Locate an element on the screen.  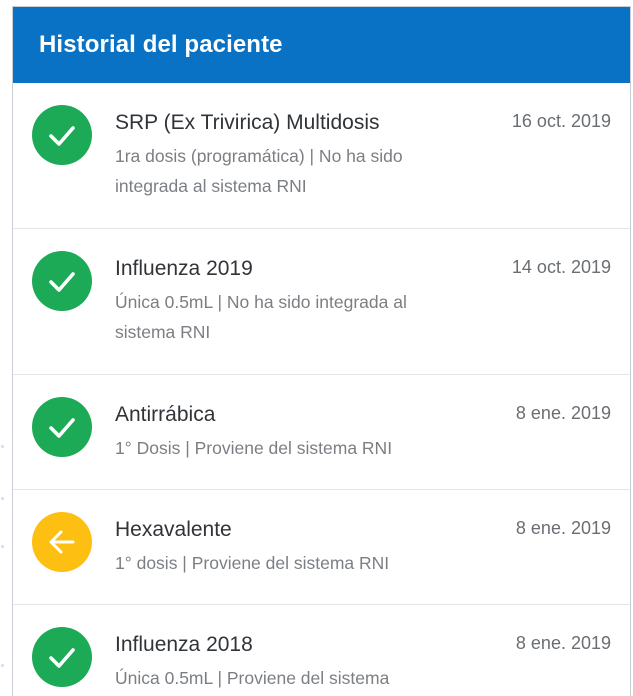
vaccine-date: 14 oct. 2019 is located at coordinates (561, 267).